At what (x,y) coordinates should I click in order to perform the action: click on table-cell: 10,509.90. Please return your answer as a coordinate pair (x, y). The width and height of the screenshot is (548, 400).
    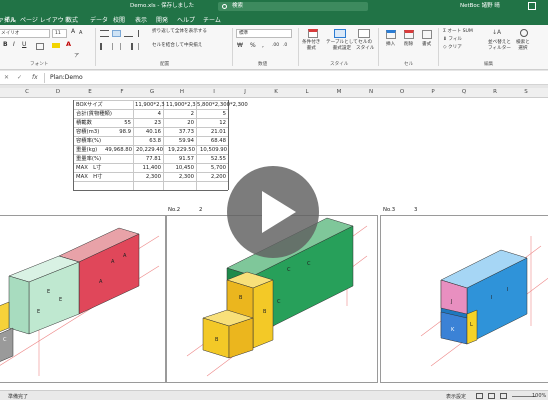
    Looking at the image, I should click on (211, 150).